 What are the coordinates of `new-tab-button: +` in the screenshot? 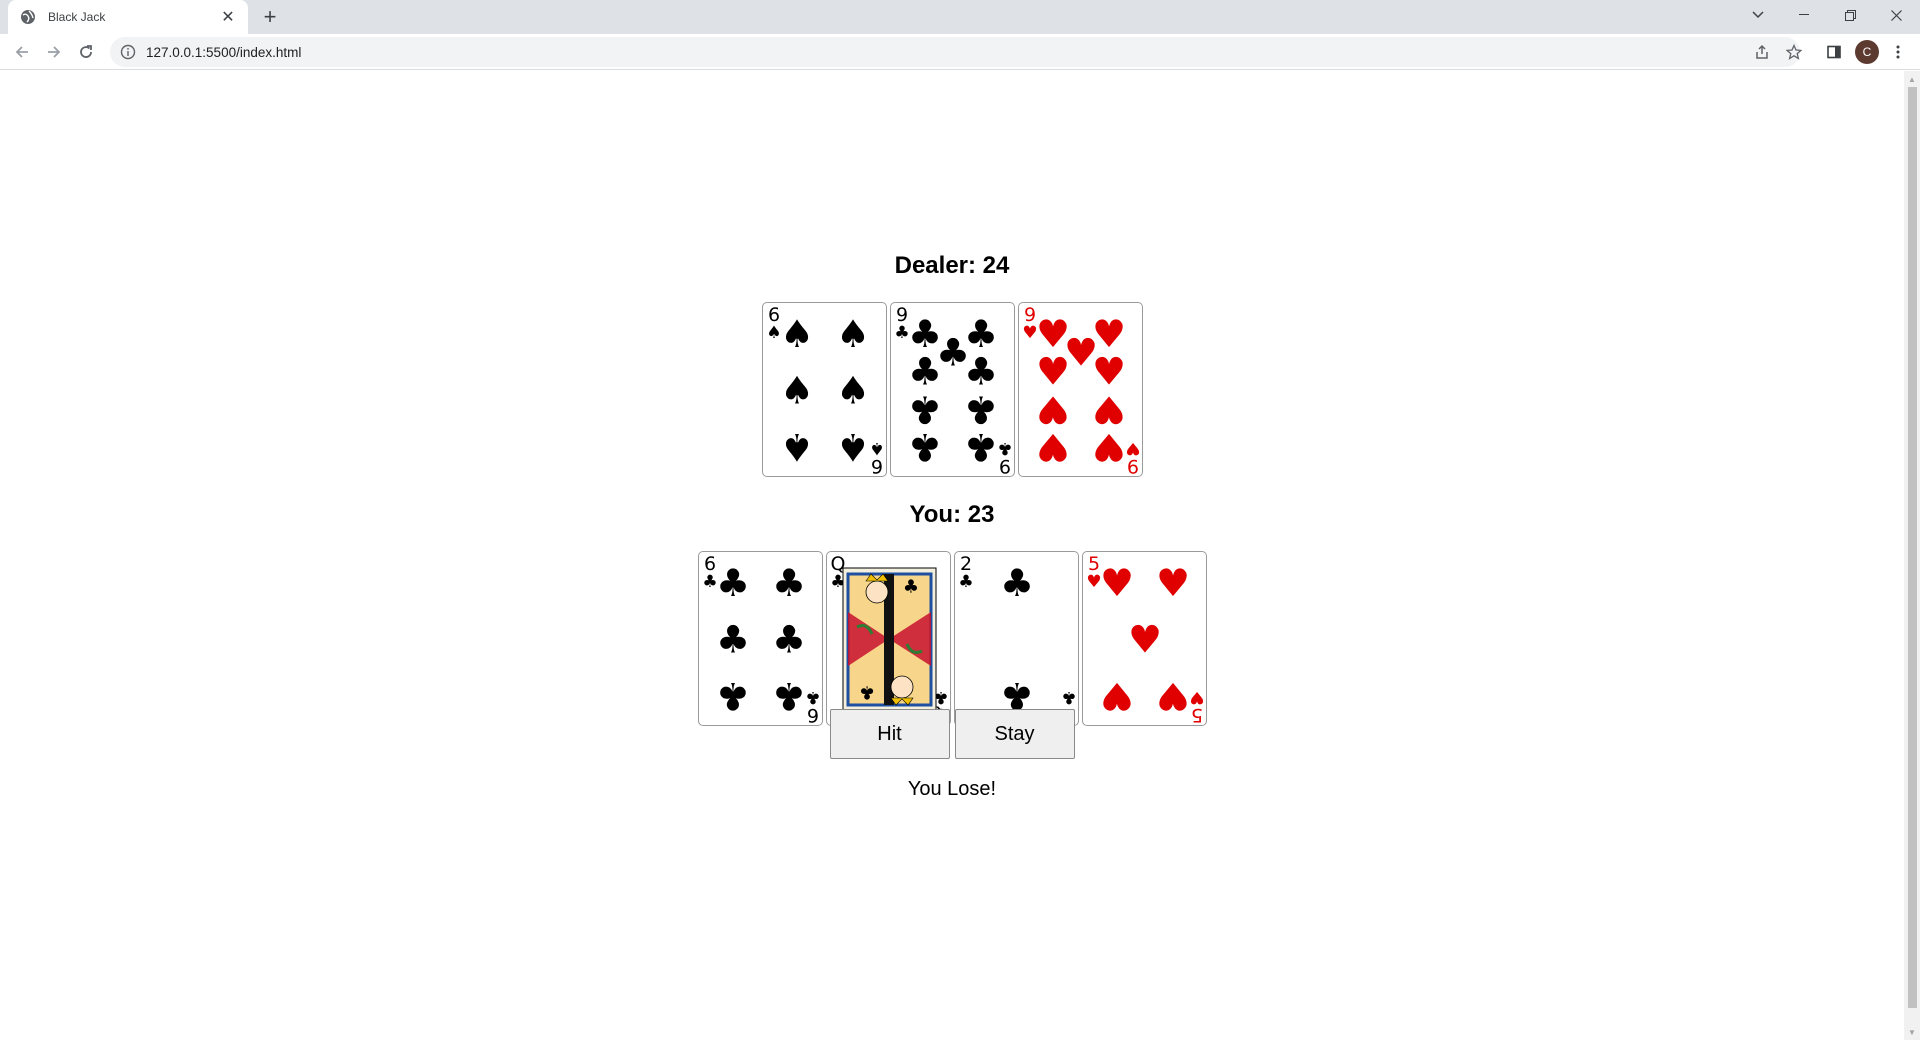 It's located at (270, 17).